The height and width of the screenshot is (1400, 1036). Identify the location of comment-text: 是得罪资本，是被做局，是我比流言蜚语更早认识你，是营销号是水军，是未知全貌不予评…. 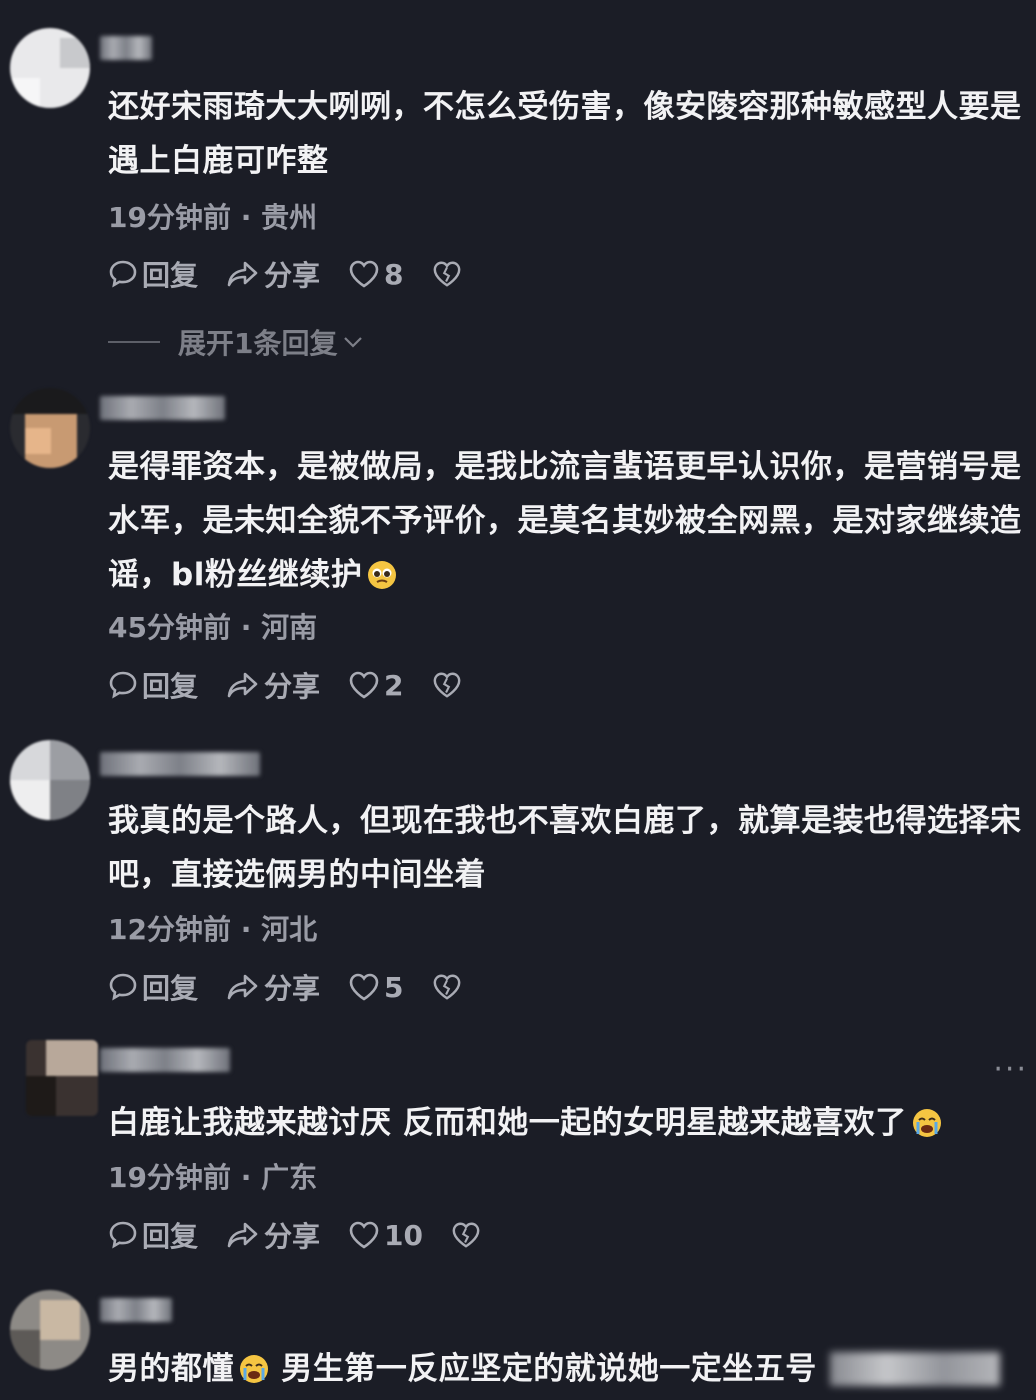
(565, 521).